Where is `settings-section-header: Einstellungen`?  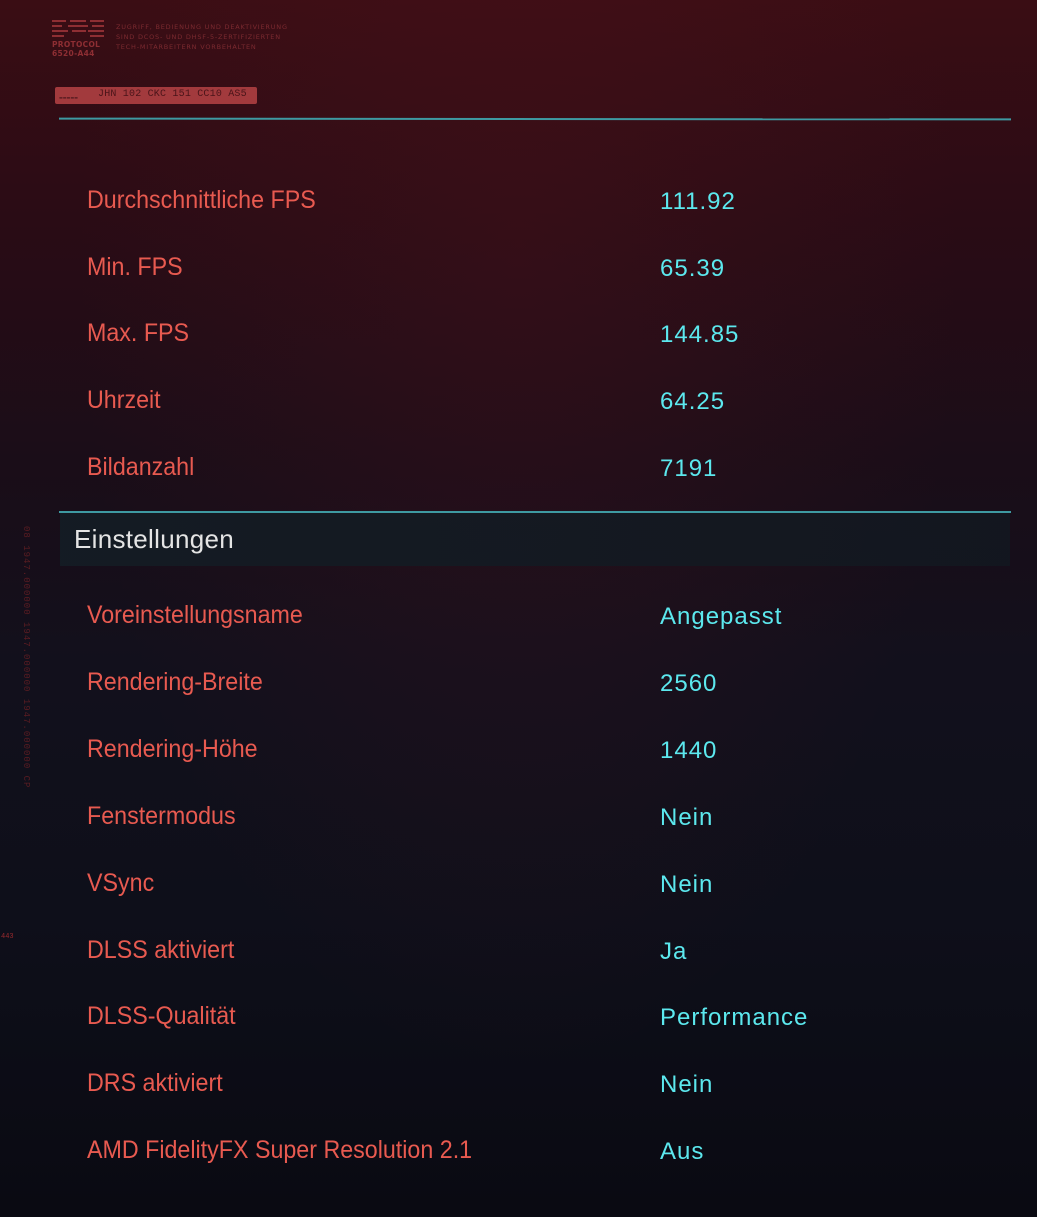
settings-section-header: Einstellungen is located at coordinates (535, 539).